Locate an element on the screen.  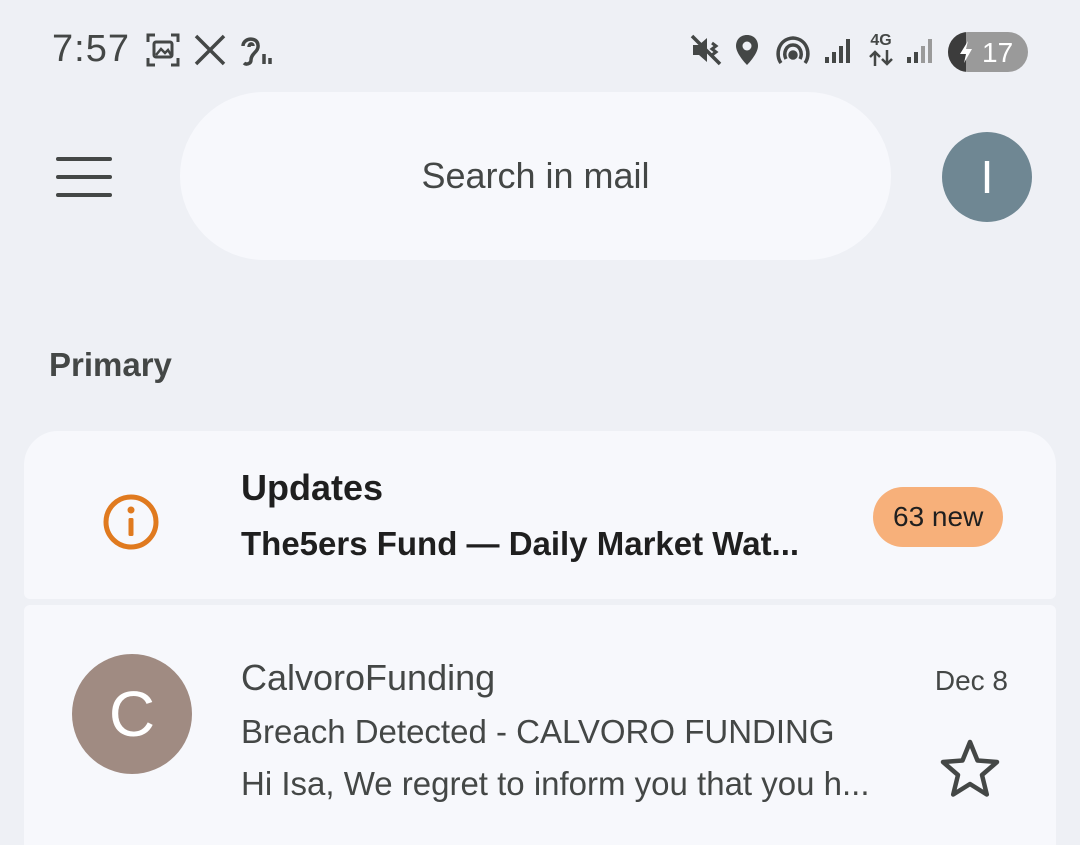
status-time: 7:57 is located at coordinates (91, 49).